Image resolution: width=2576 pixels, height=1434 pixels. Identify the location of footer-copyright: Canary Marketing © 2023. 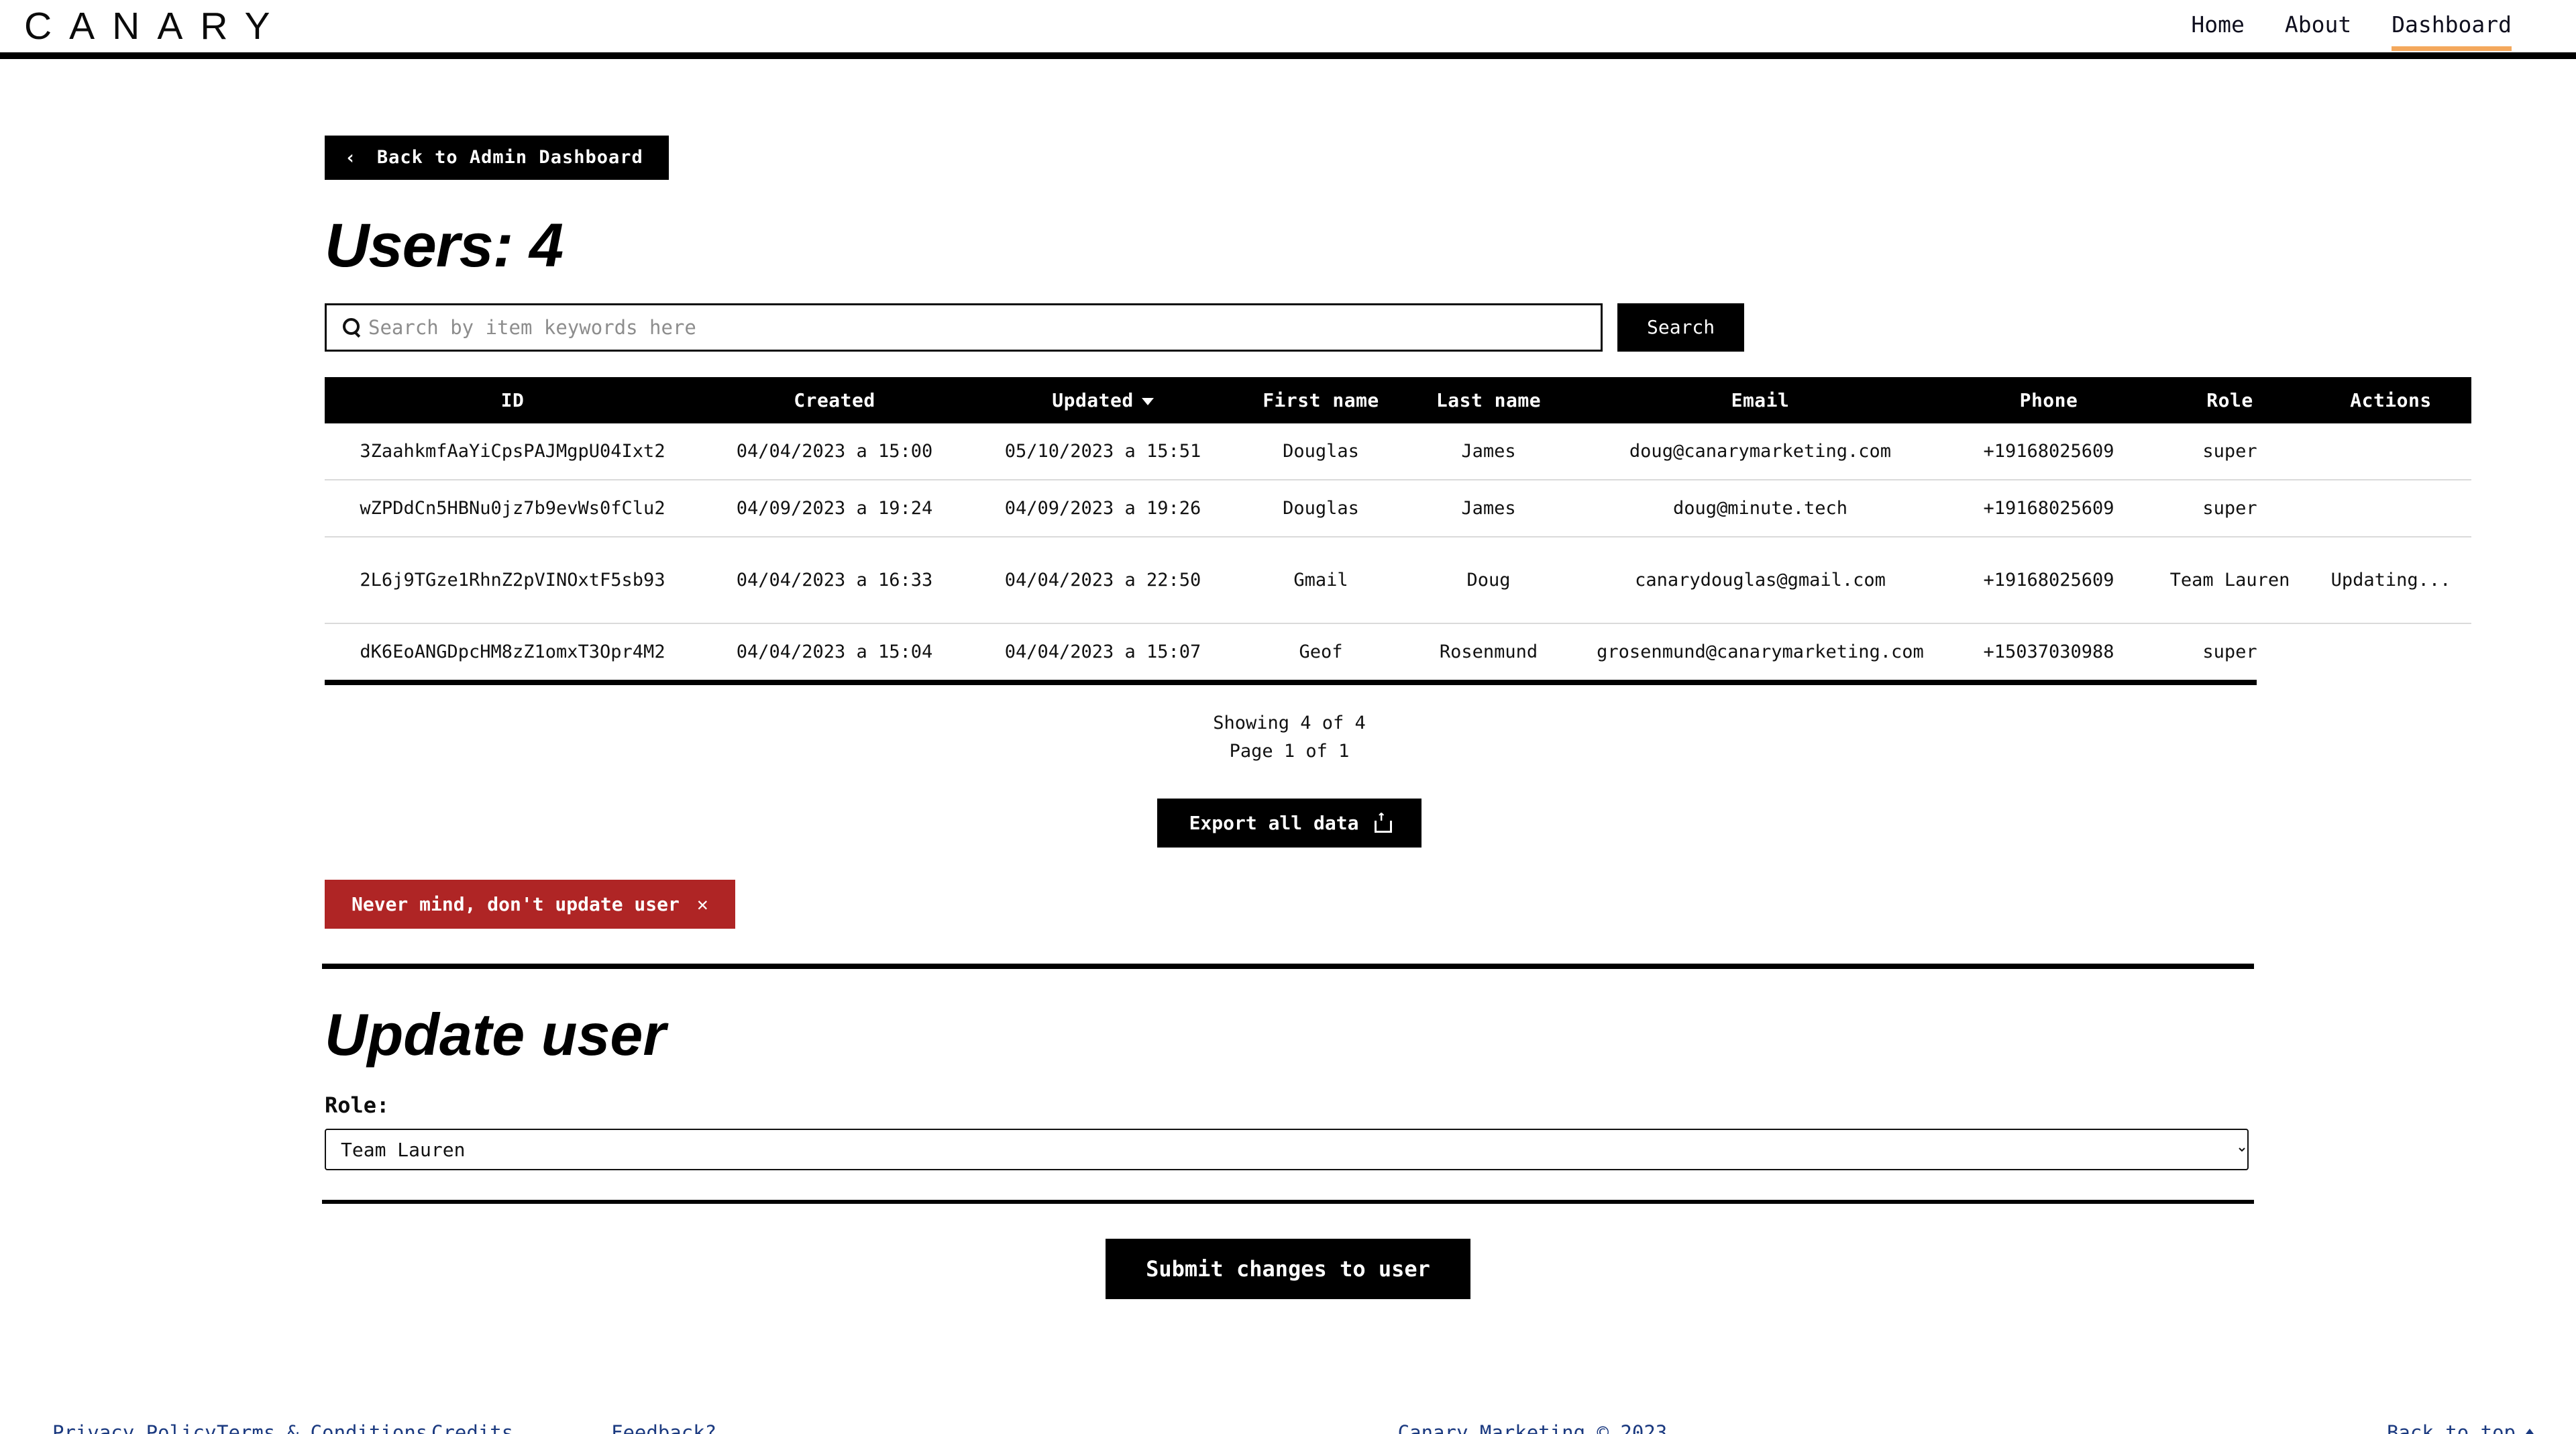
(1532, 1427).